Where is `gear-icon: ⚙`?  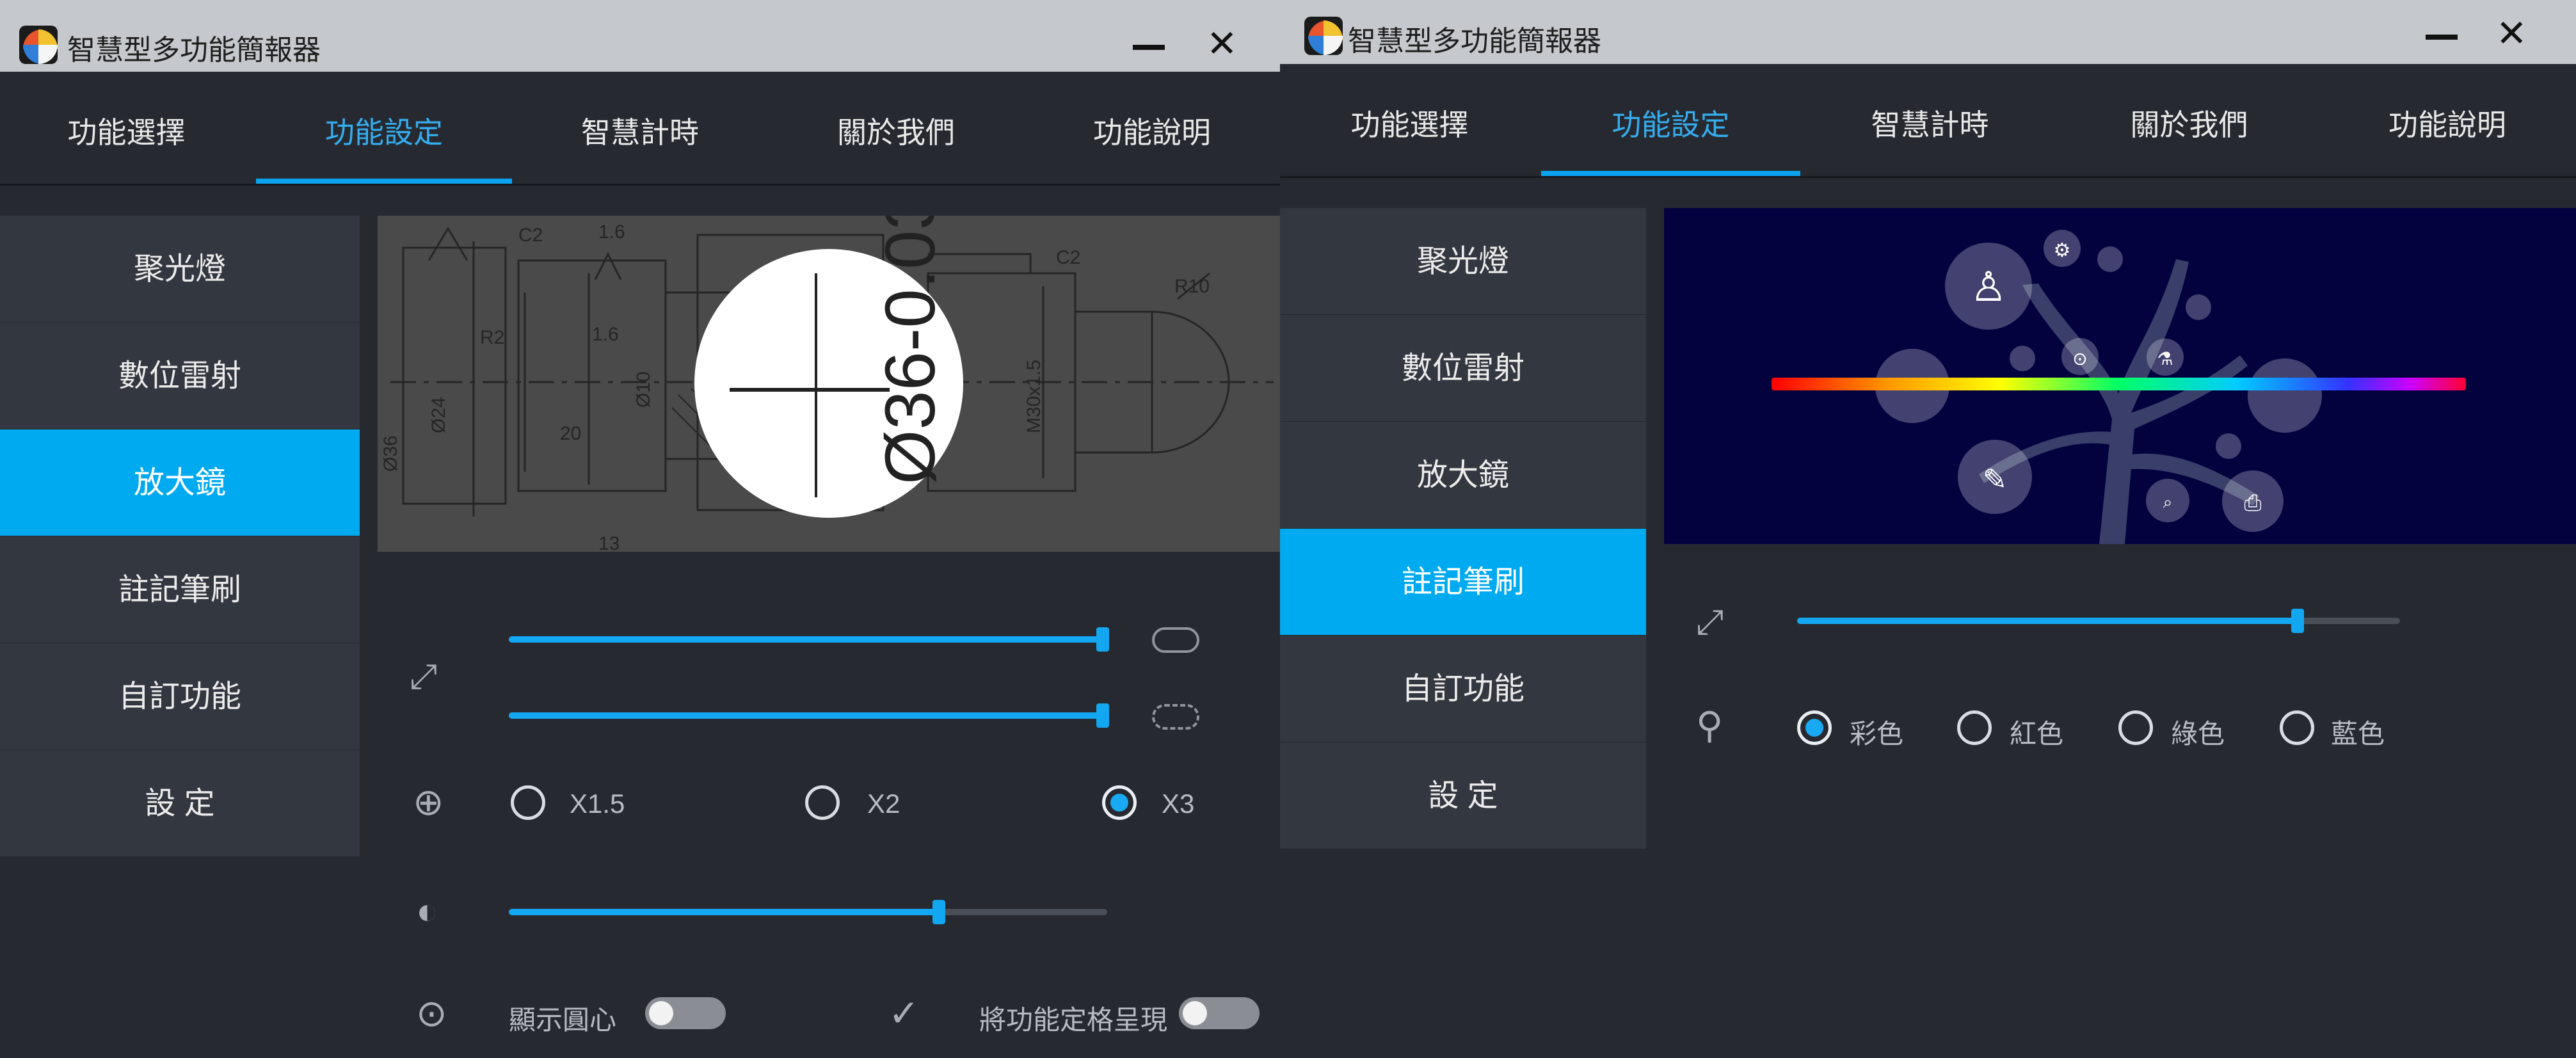
gear-icon: ⚙ is located at coordinates (2062, 250).